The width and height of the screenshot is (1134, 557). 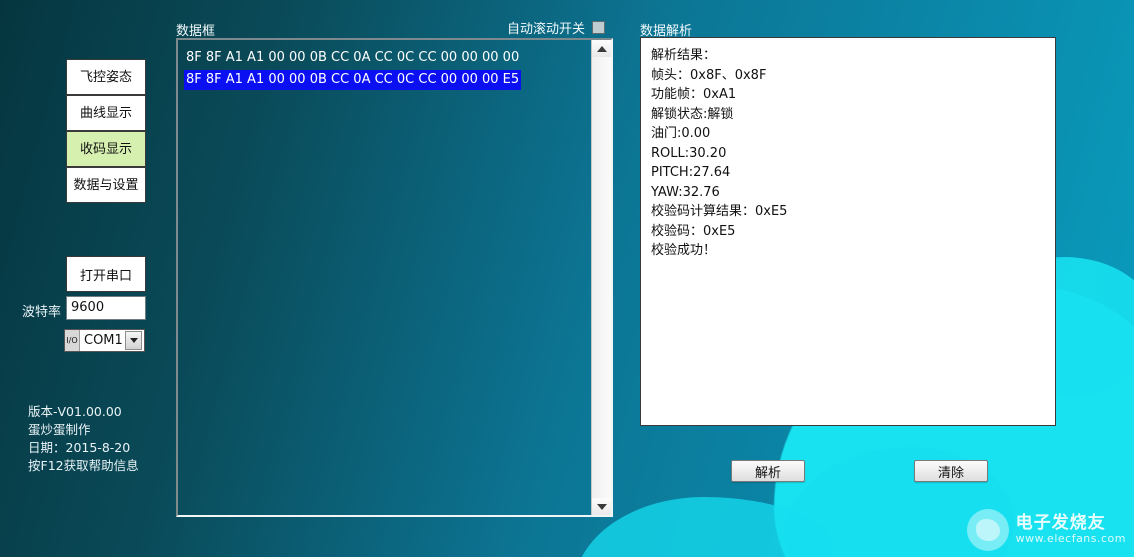 I want to click on parse-button: 解析, so click(x=768, y=471).